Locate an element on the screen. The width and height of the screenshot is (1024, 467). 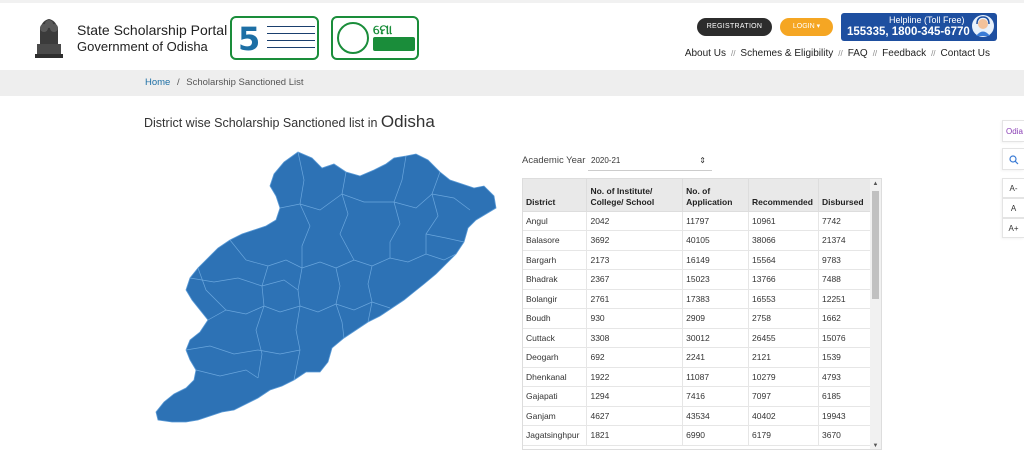
registration-button: REGISTRATION is located at coordinates (734, 27).